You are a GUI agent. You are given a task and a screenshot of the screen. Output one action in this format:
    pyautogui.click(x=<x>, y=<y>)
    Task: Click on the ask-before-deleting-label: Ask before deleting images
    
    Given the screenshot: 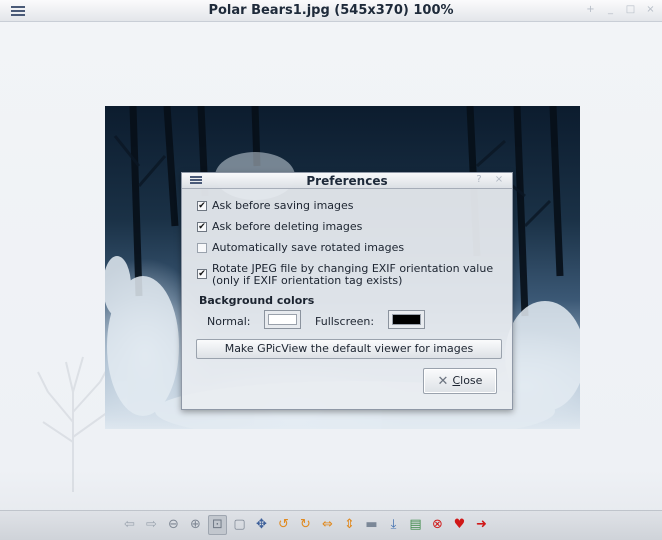 What is the action you would take?
    pyautogui.click(x=287, y=226)
    